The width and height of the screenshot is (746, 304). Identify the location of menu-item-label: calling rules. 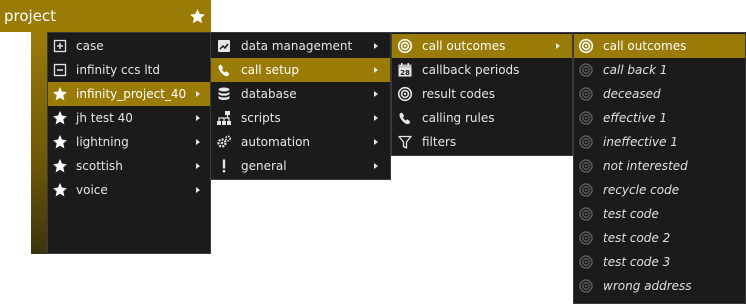
(458, 118).